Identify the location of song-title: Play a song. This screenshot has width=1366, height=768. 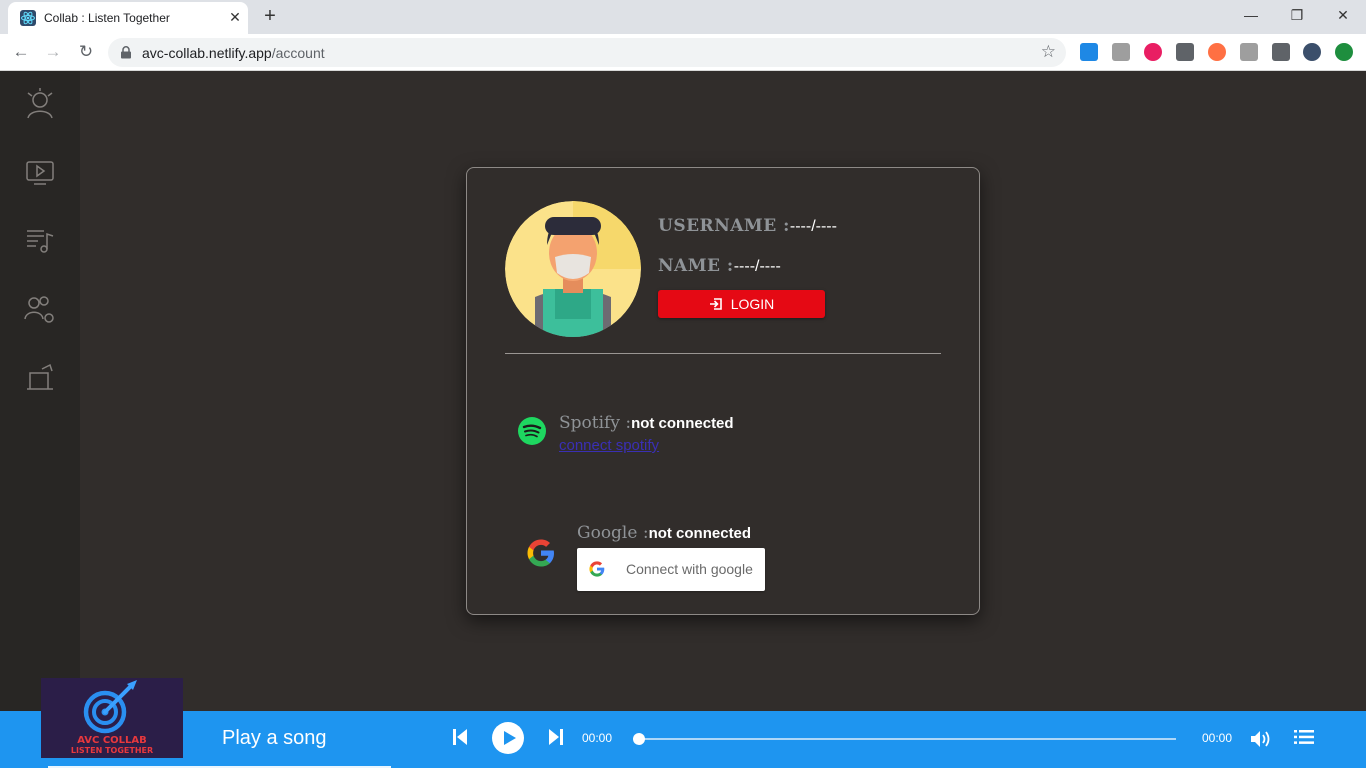
(274, 738).